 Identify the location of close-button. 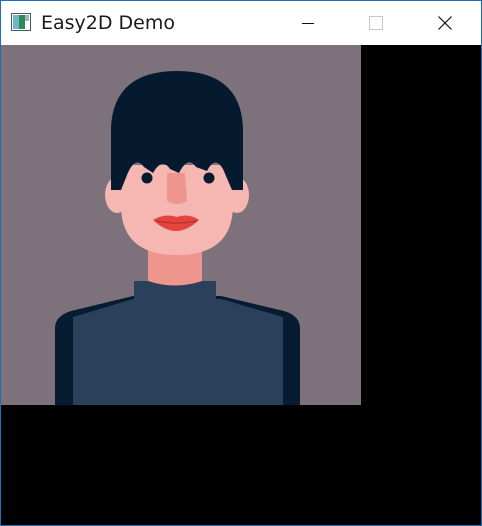
(445, 23).